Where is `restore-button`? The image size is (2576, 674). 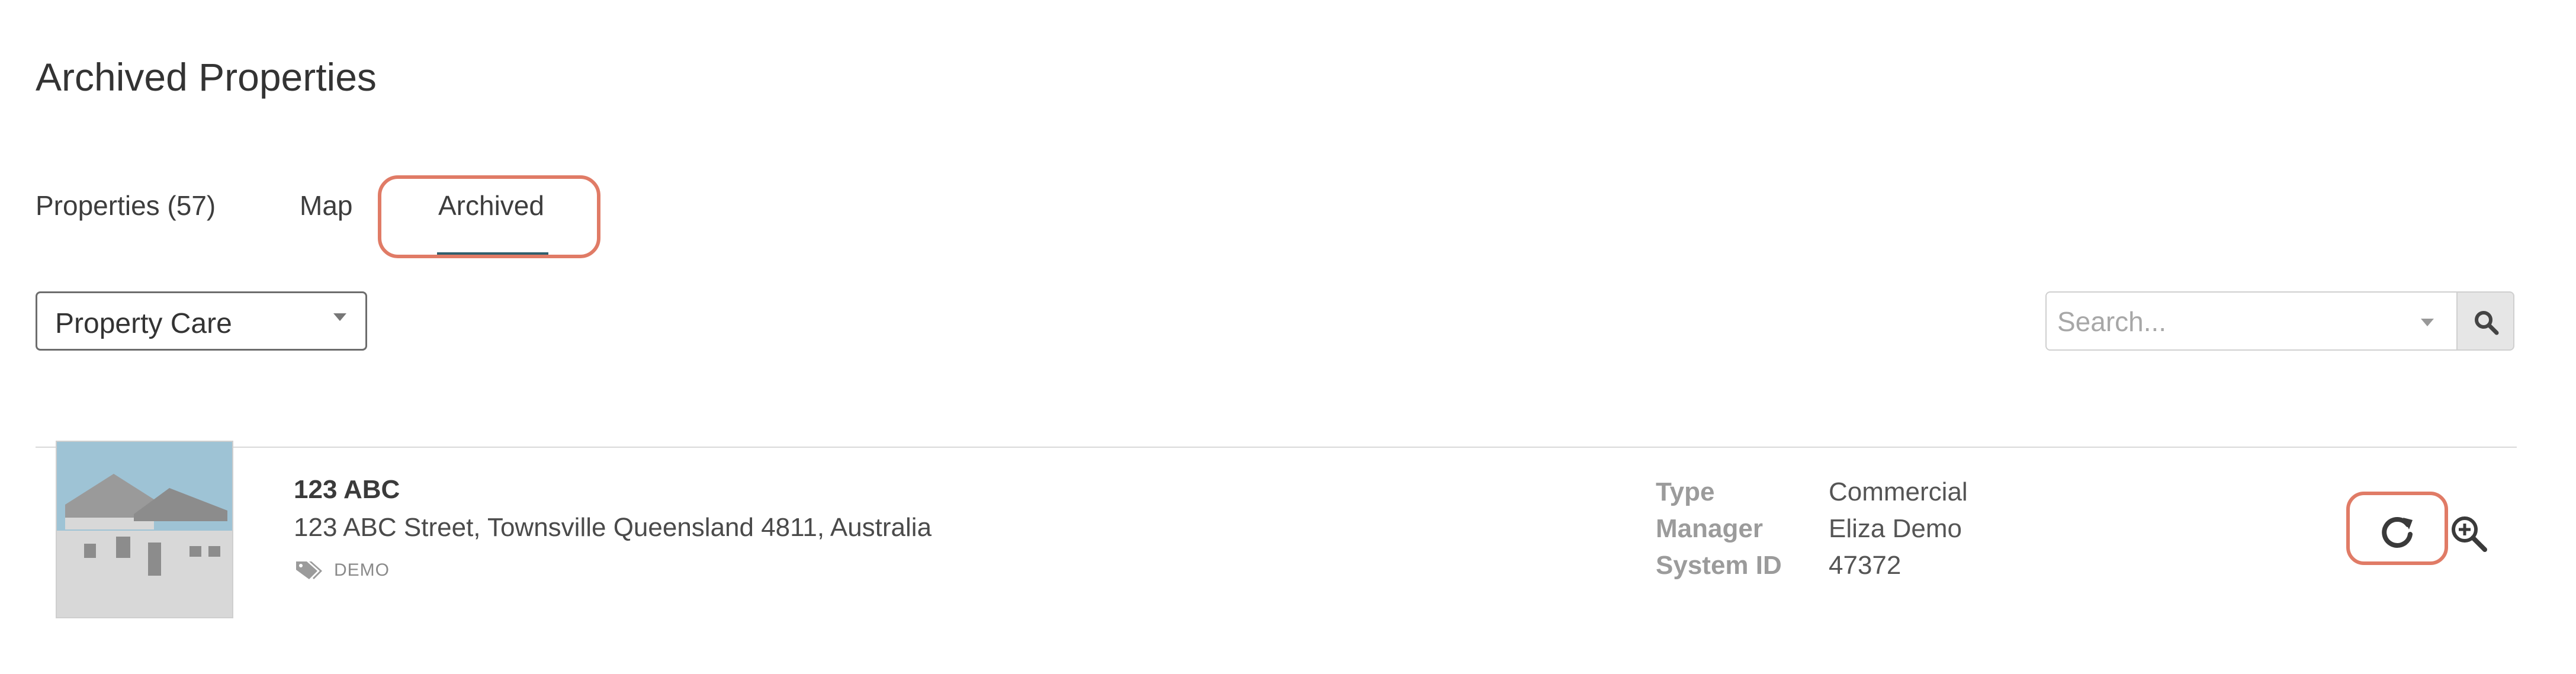 restore-button is located at coordinates (2397, 532).